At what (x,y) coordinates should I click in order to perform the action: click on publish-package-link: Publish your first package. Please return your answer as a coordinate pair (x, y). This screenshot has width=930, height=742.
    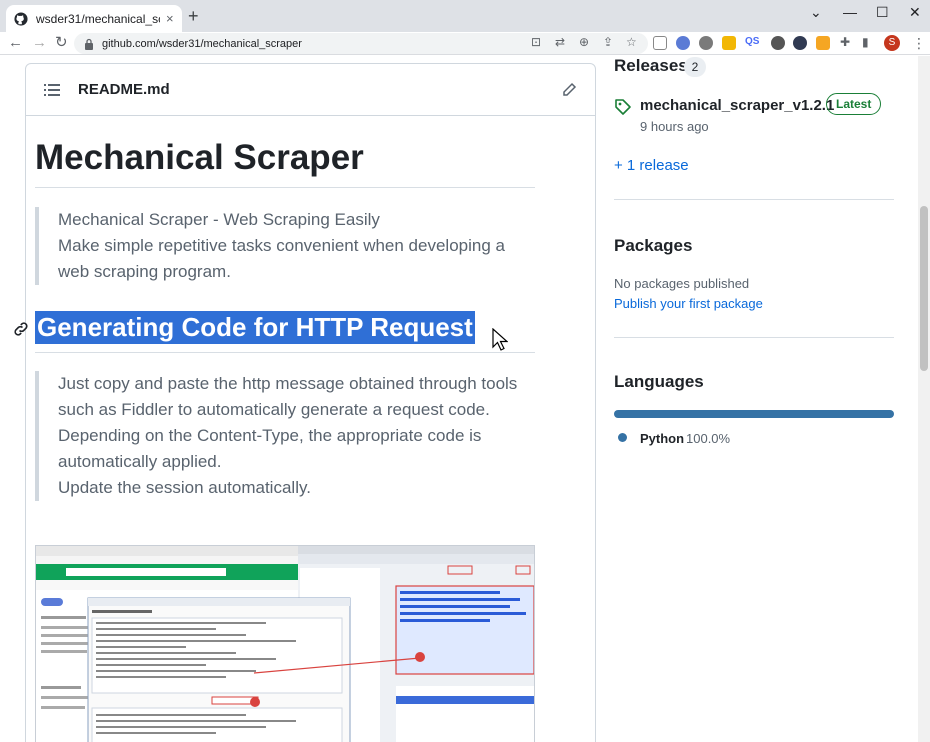
    Looking at the image, I should click on (688, 303).